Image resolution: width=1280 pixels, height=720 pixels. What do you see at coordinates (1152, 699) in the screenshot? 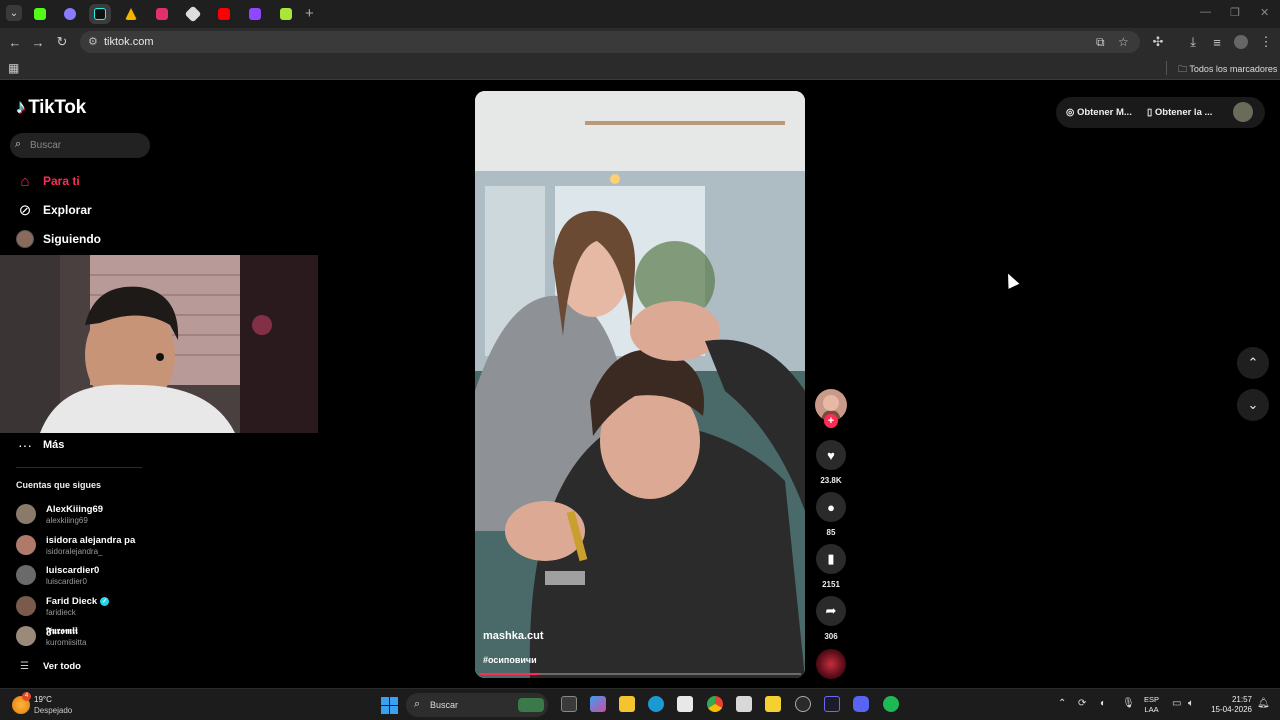
I see `language-code: ESP` at bounding box center [1152, 699].